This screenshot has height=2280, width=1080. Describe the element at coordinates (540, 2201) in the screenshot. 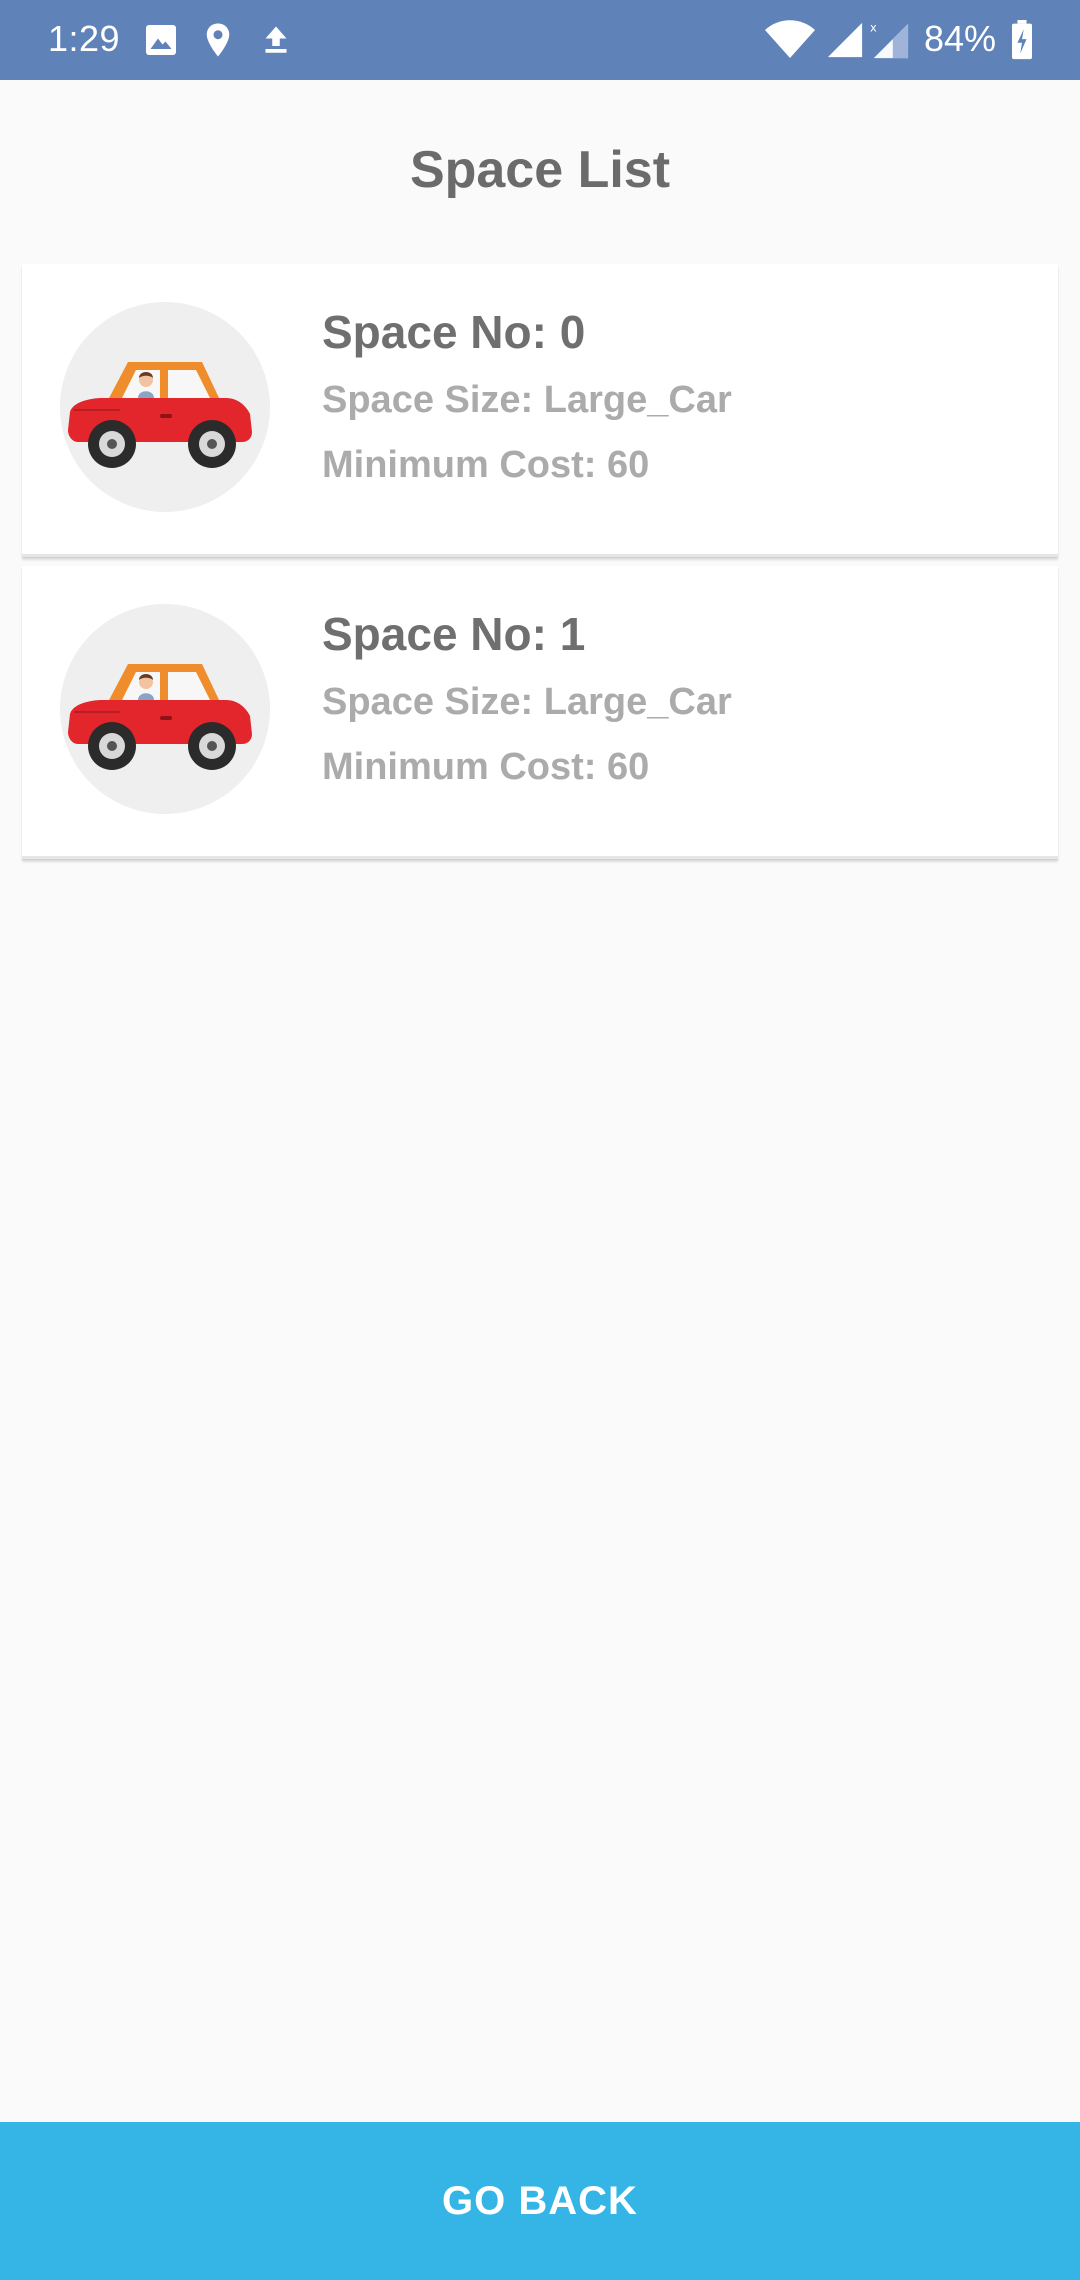

I see `go-back-button: GO BACK` at that location.